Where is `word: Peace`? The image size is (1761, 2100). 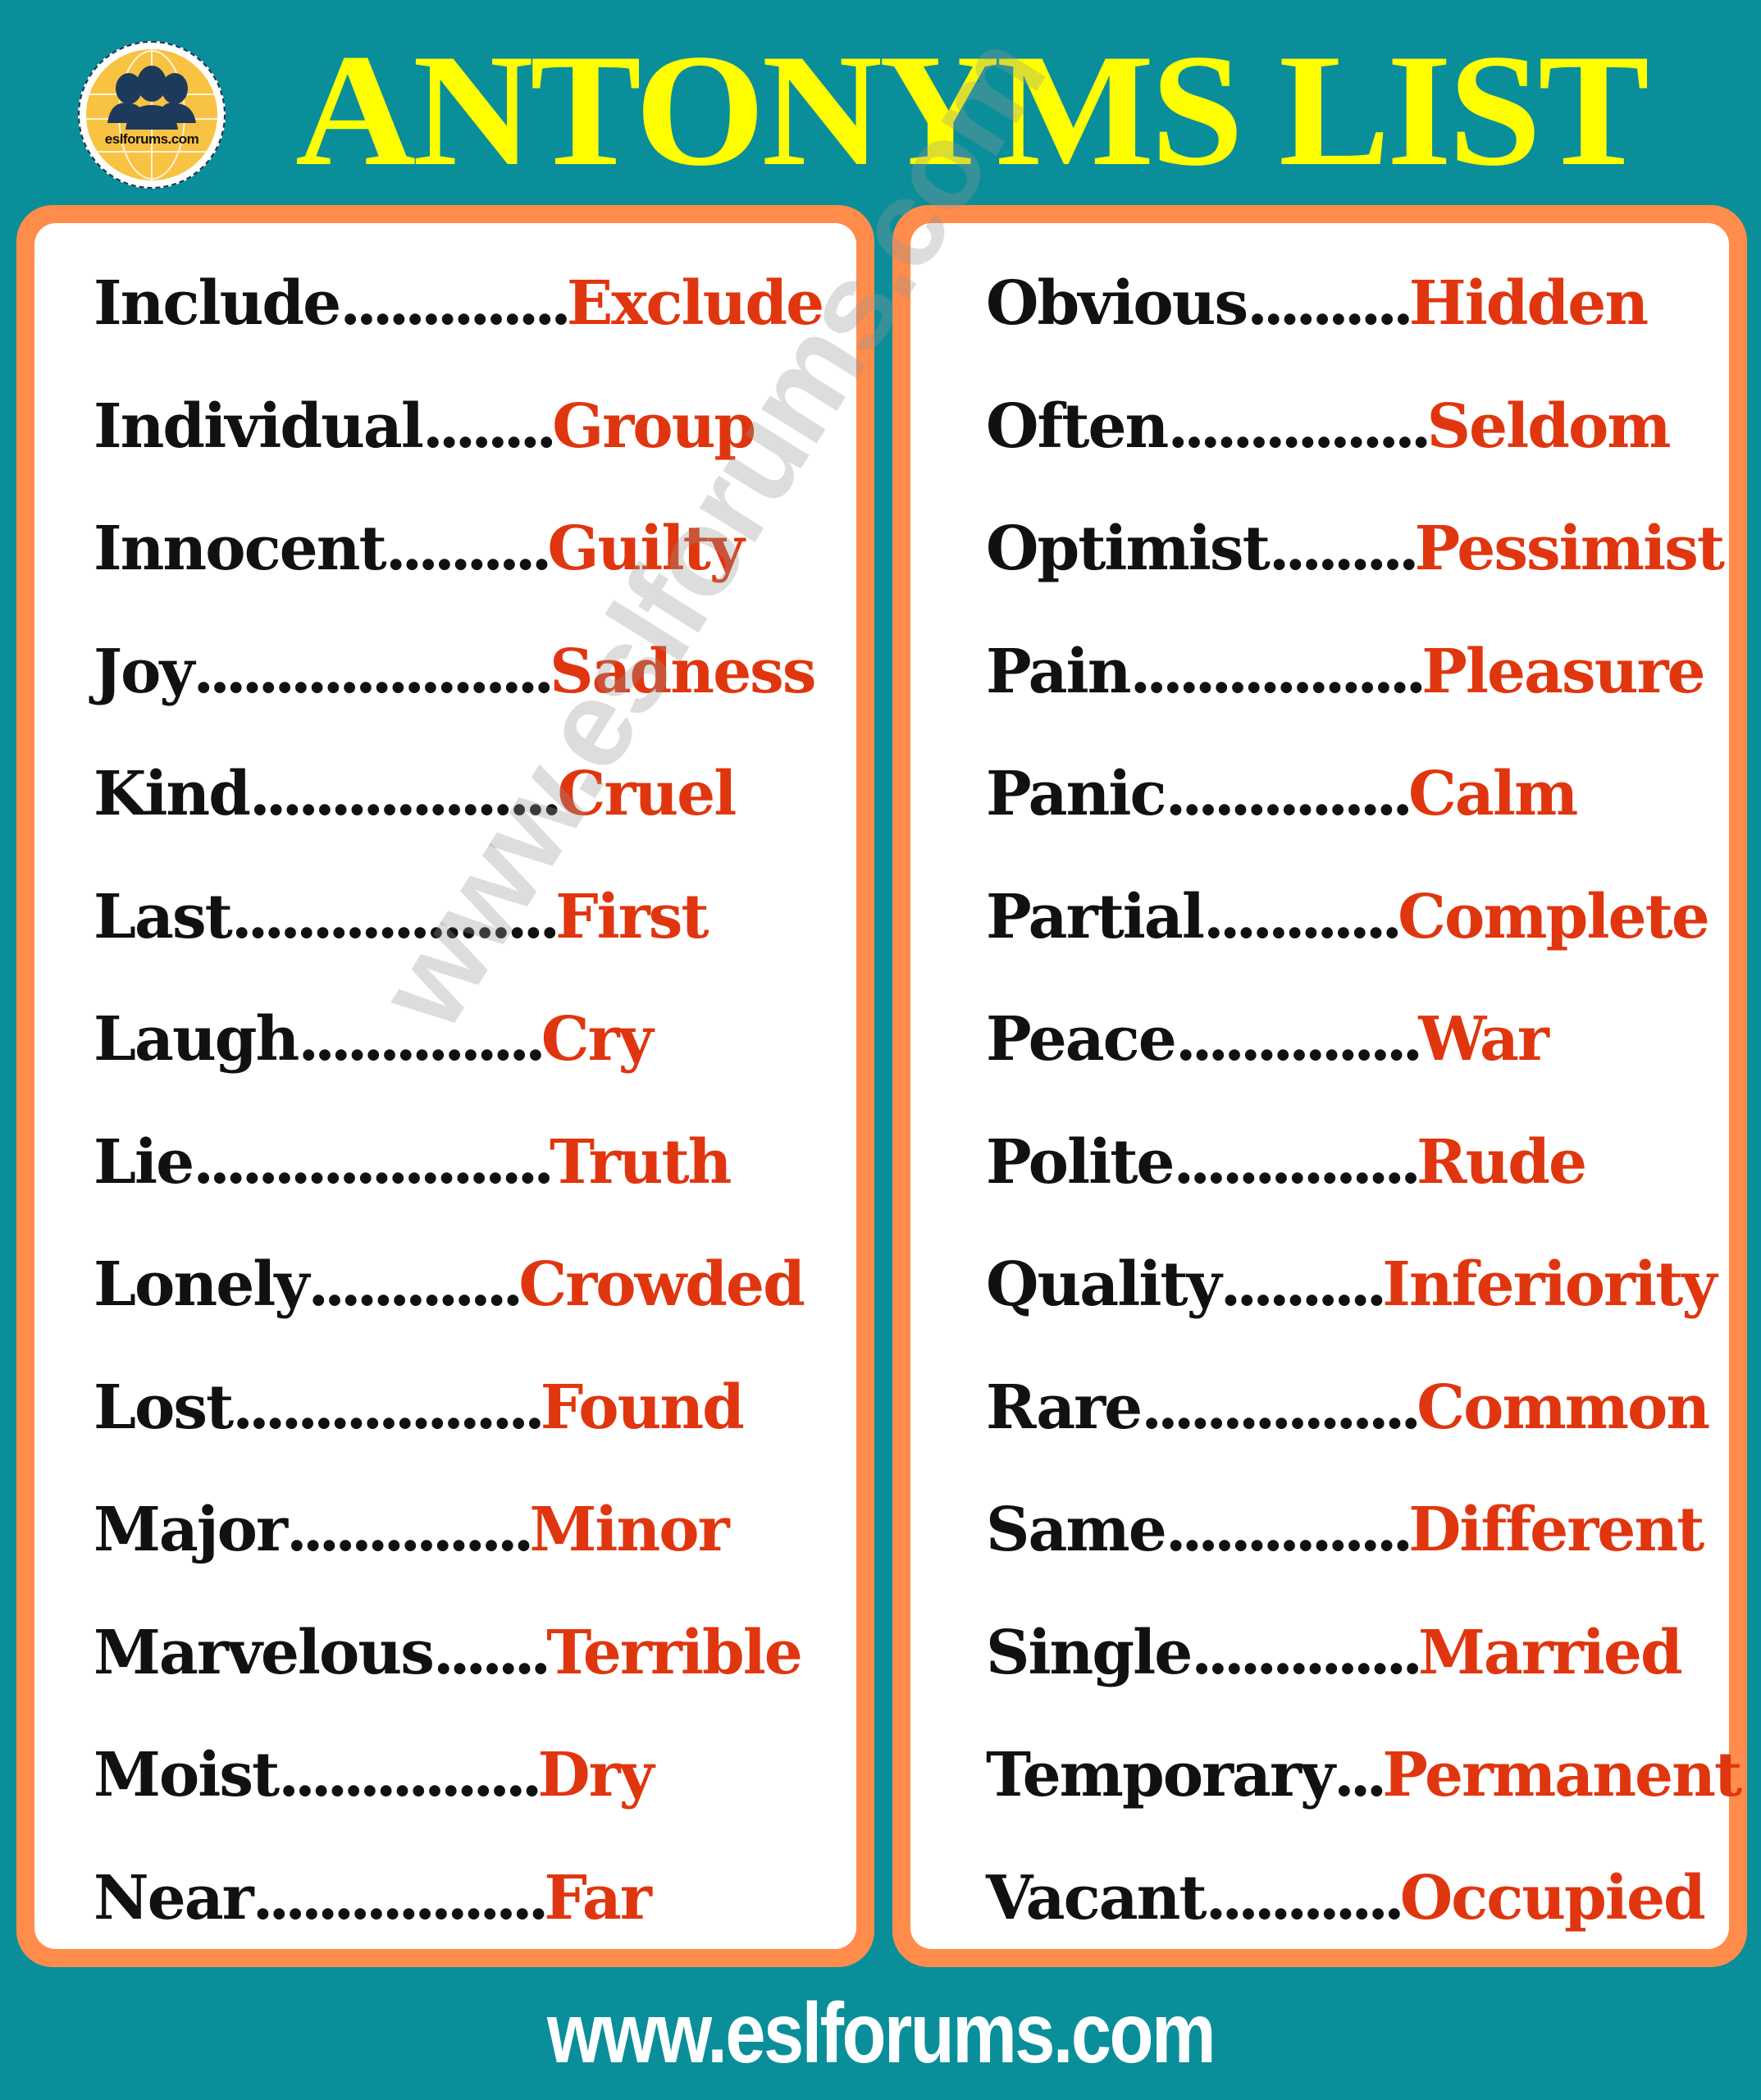
word: Peace is located at coordinates (1081, 1039).